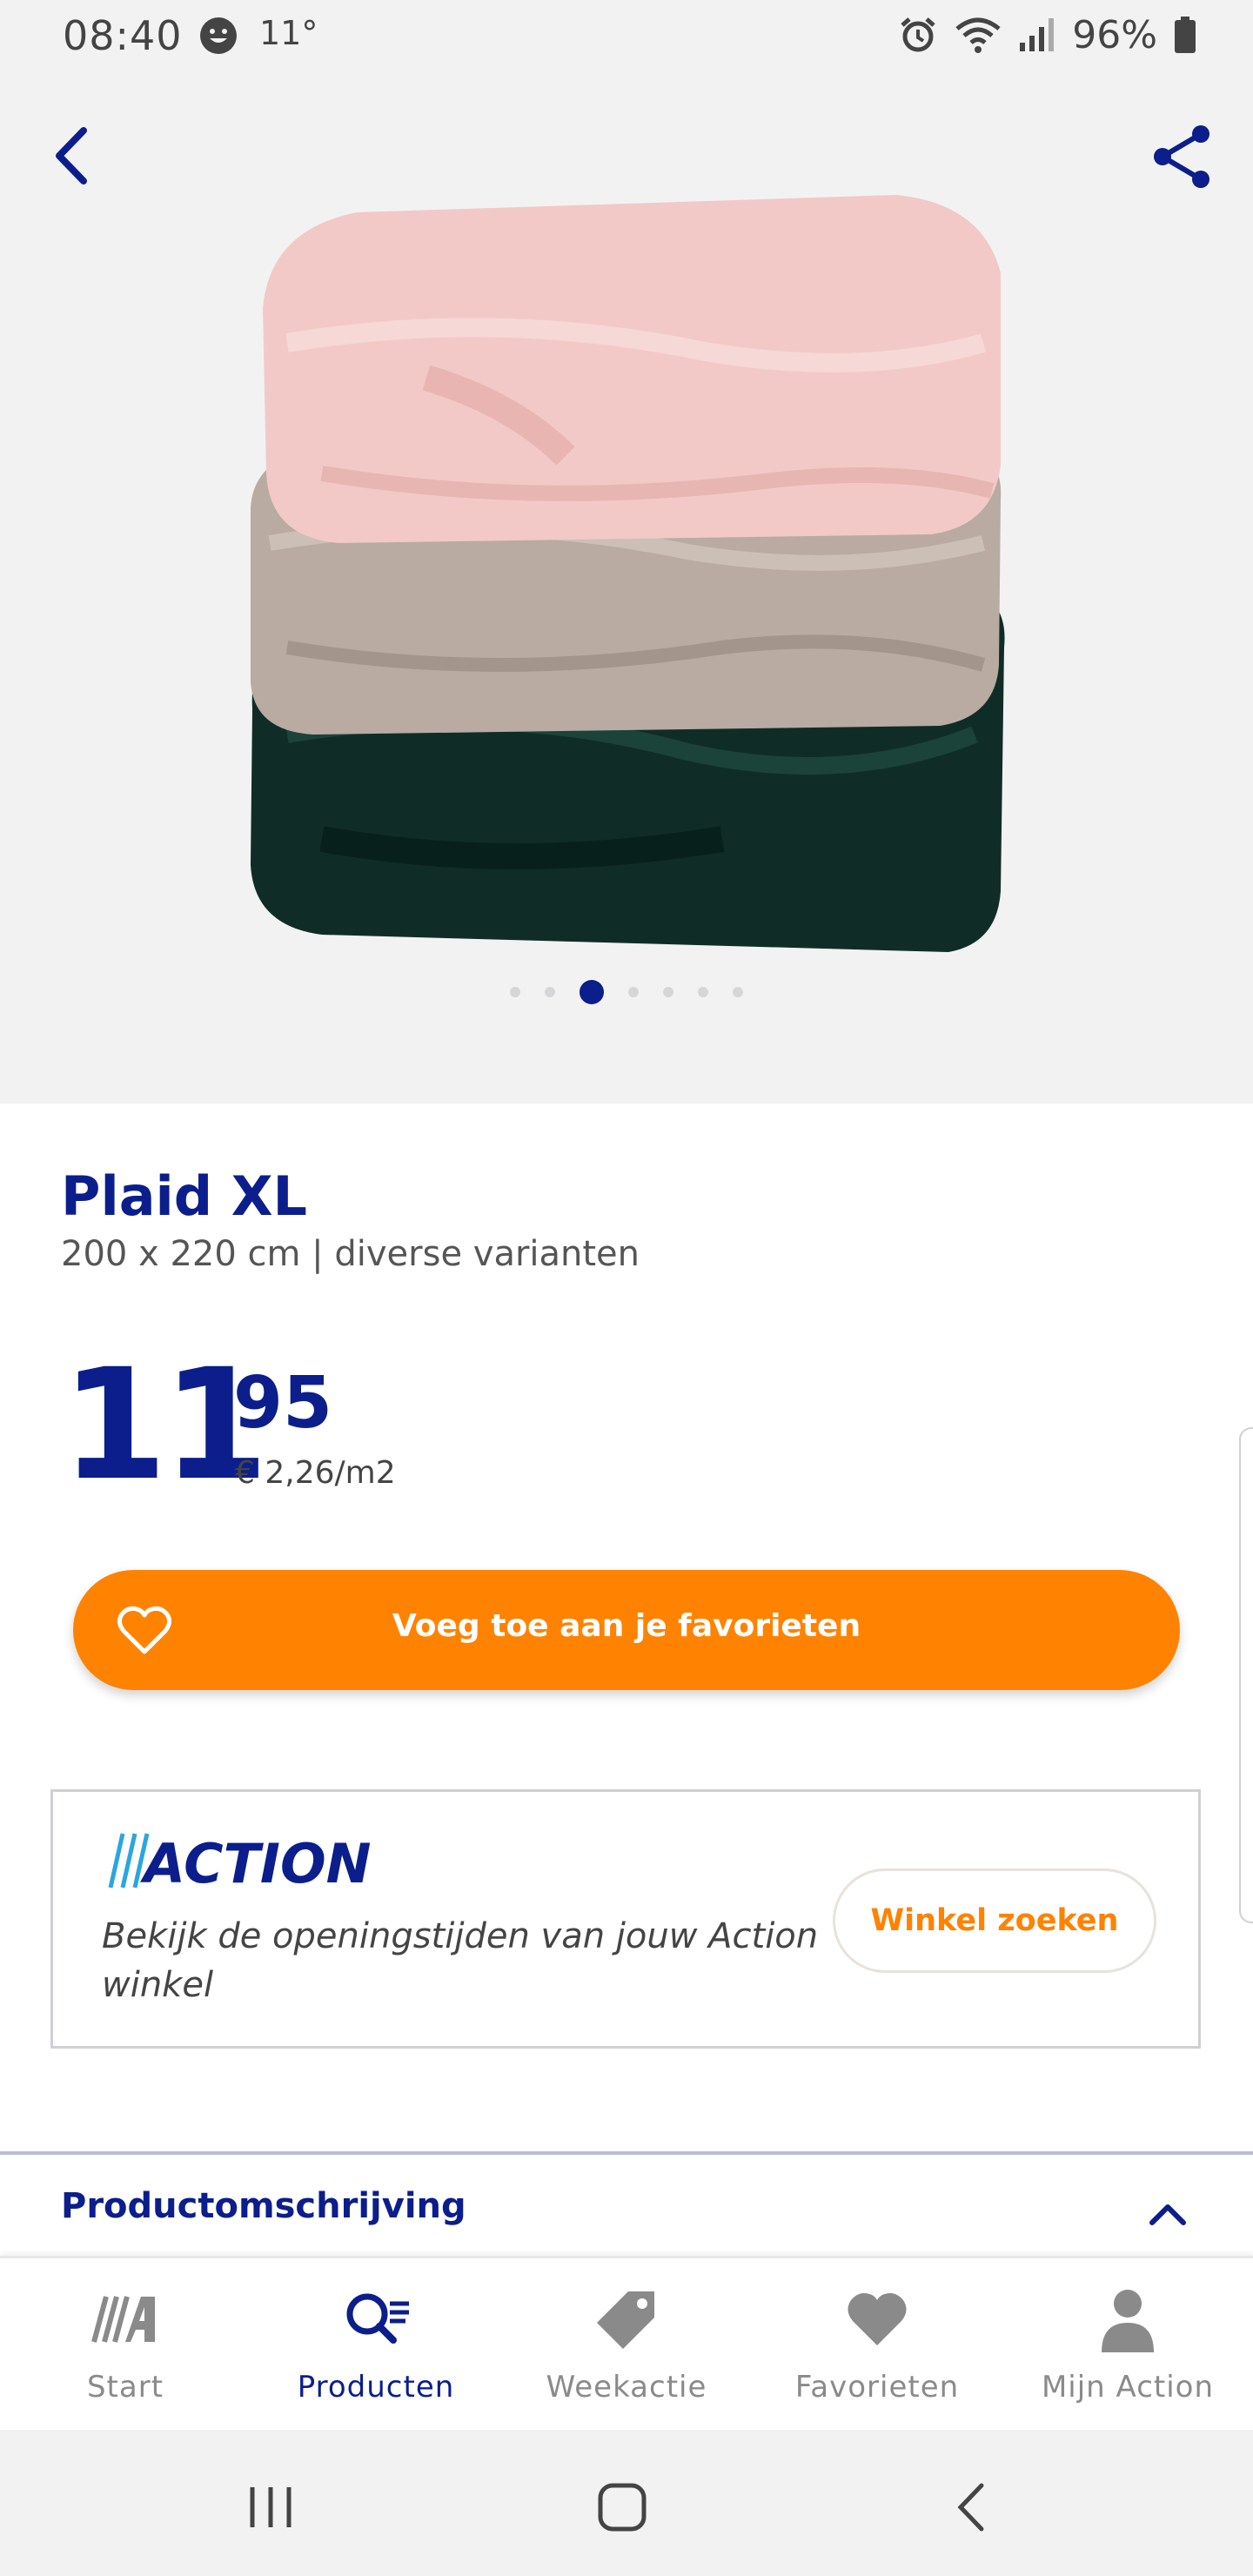 The width and height of the screenshot is (1253, 2576). I want to click on add-to-favorites-label: Voeg toe aan je favorieten, so click(626, 1626).